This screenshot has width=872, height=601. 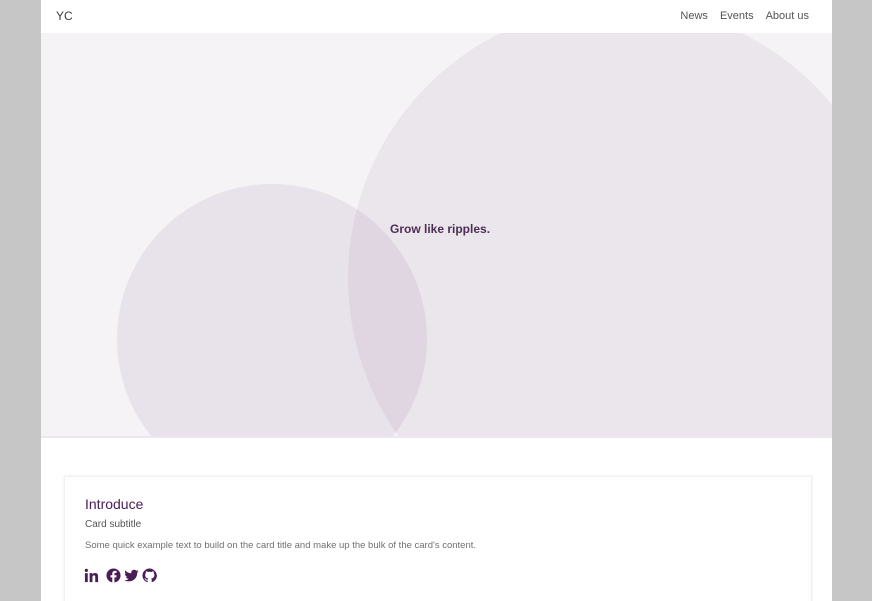 What do you see at coordinates (113, 575) in the screenshot?
I see `facebook-icon` at bounding box center [113, 575].